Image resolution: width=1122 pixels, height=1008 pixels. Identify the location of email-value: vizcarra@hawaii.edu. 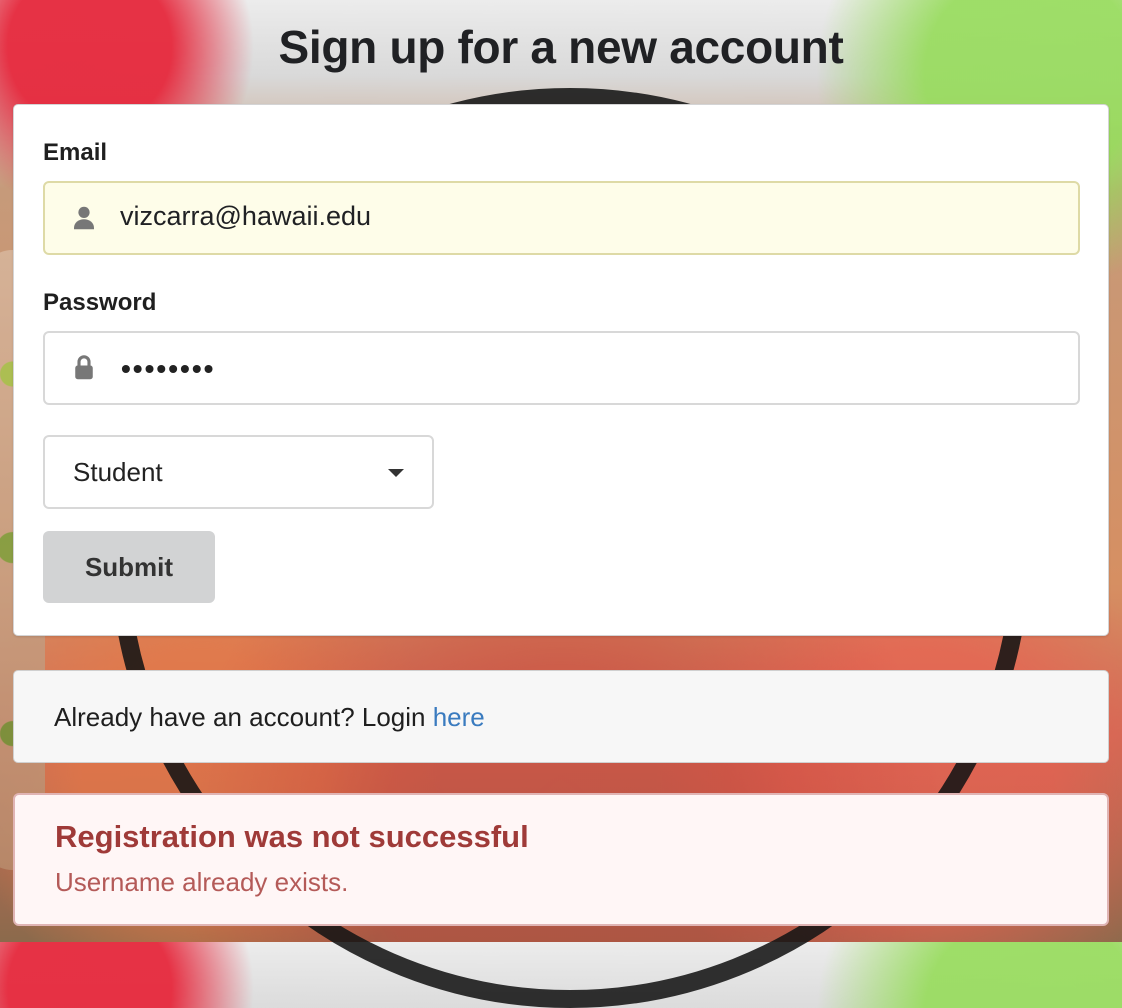
(246, 216).